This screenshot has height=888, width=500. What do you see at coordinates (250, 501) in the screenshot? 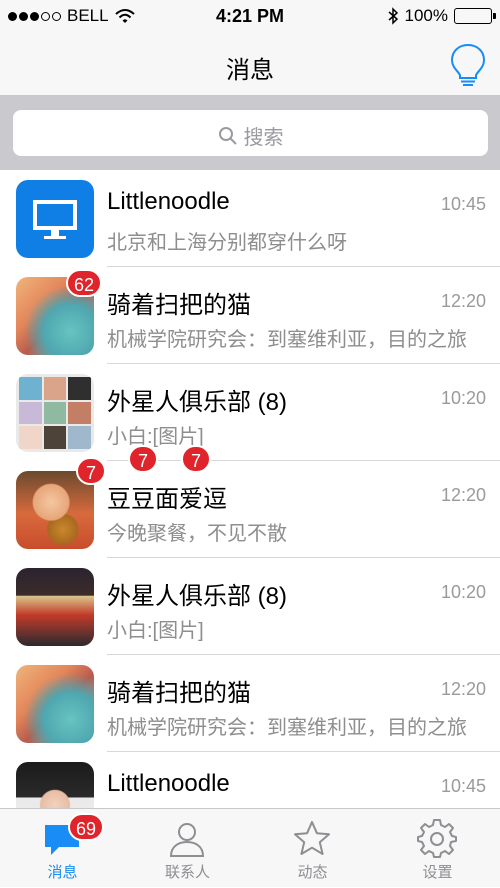
I see `conversation-row: 7 7 7 豆豆面爱逗 12:20 今晚聚餐，不见不散` at bounding box center [250, 501].